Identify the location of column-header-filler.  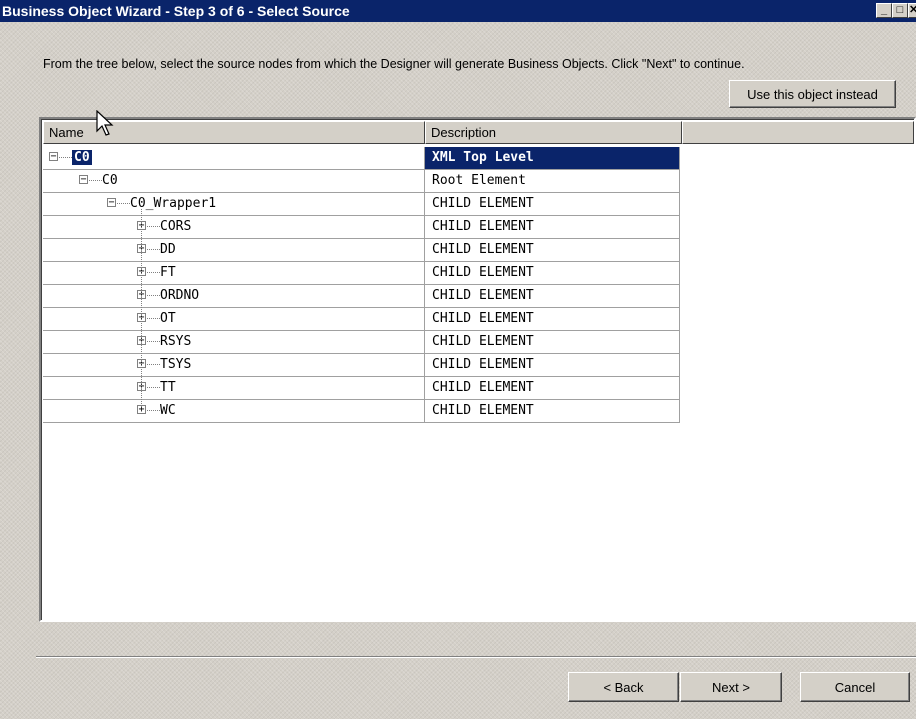
(798, 132).